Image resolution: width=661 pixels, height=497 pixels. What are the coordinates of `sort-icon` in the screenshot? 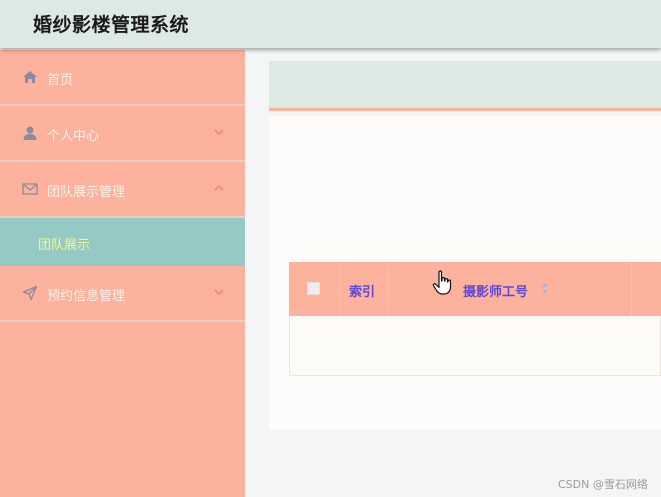 It's located at (545, 288).